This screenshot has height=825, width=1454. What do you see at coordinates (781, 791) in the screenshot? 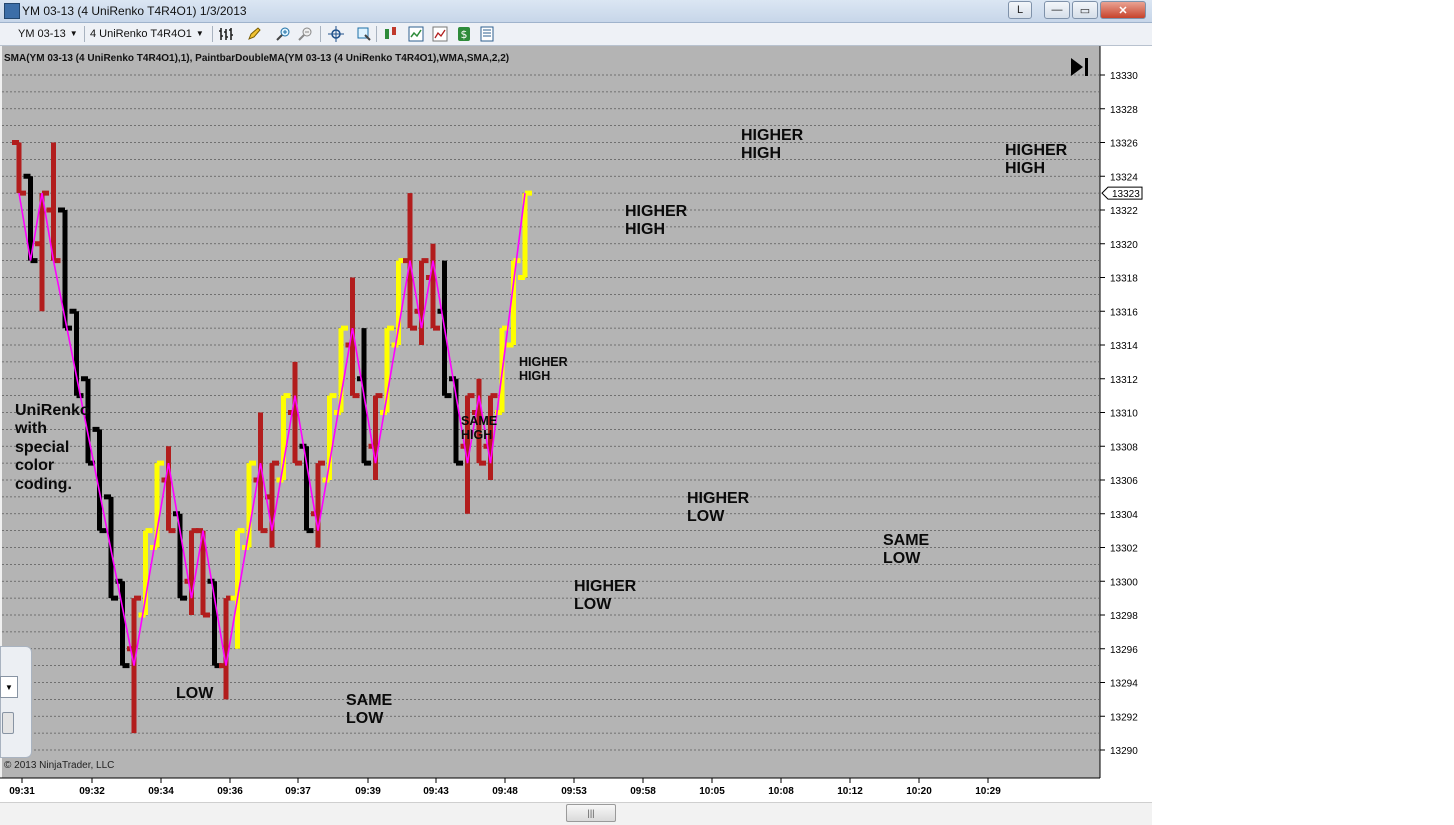
I see `time-tick-label: 10:08` at bounding box center [781, 791].